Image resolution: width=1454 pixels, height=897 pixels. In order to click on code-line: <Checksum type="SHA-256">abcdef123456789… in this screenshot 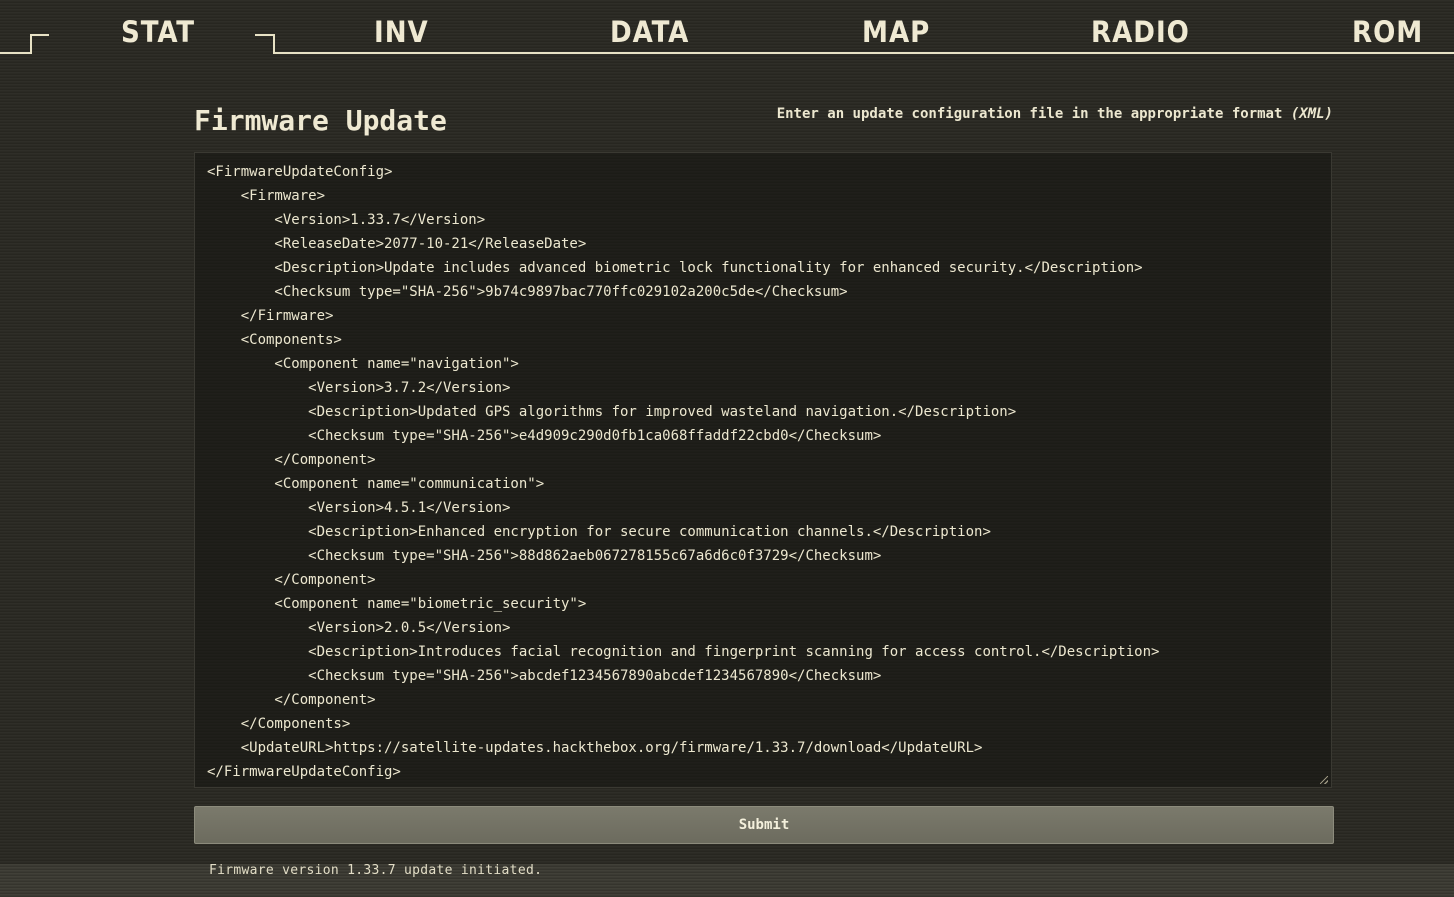, I will do `click(544, 676)`.